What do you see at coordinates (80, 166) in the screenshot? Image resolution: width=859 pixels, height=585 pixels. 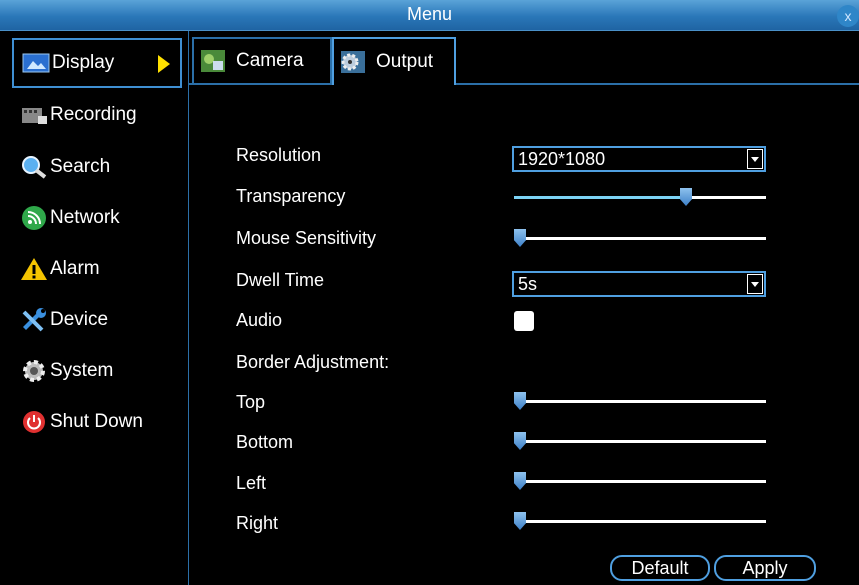 I see `sidebar-item-label: Search` at bounding box center [80, 166].